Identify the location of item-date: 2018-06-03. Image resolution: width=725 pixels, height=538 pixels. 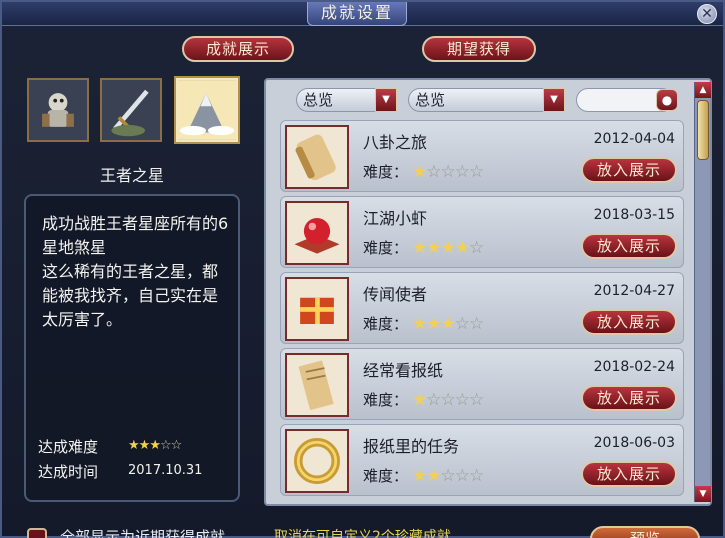
(634, 443).